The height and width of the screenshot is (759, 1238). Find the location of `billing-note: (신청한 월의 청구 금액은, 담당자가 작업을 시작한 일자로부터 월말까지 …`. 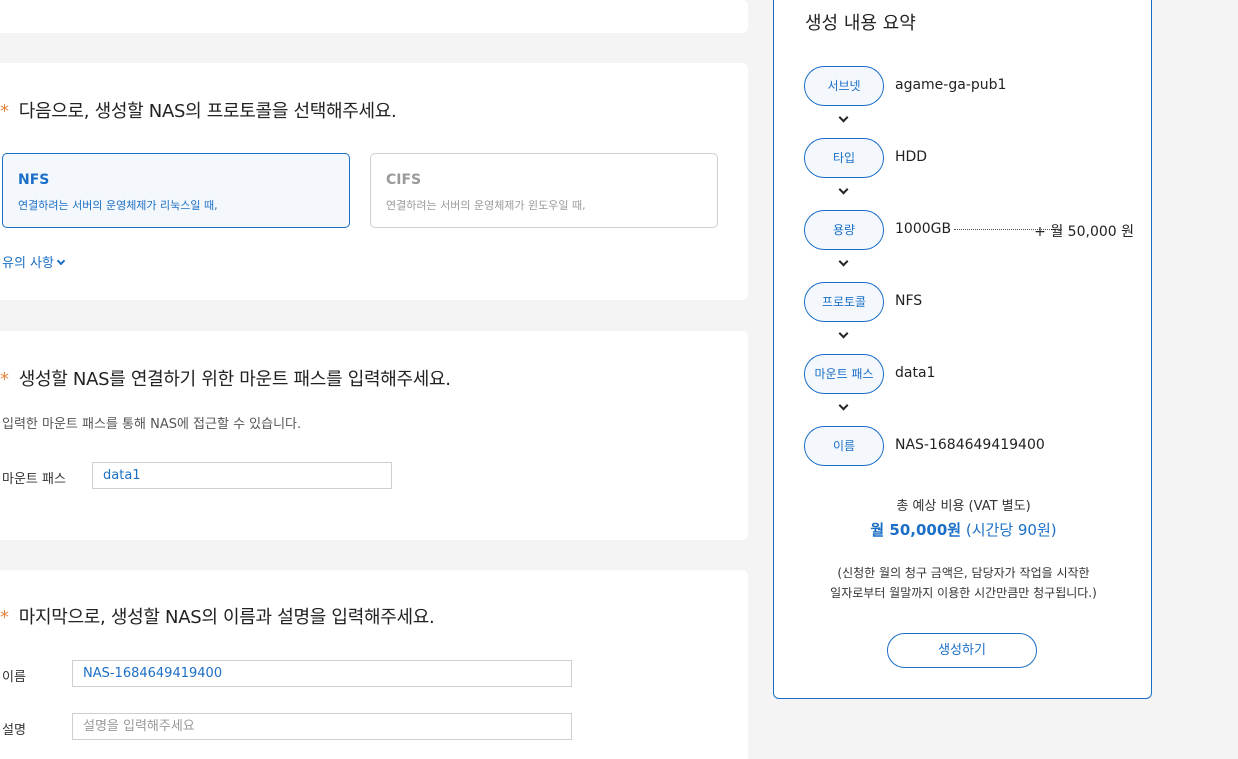

billing-note: (신청한 월의 청구 금액은, 담당자가 작업을 시작한 일자로부터 월말까지 … is located at coordinates (963, 583).